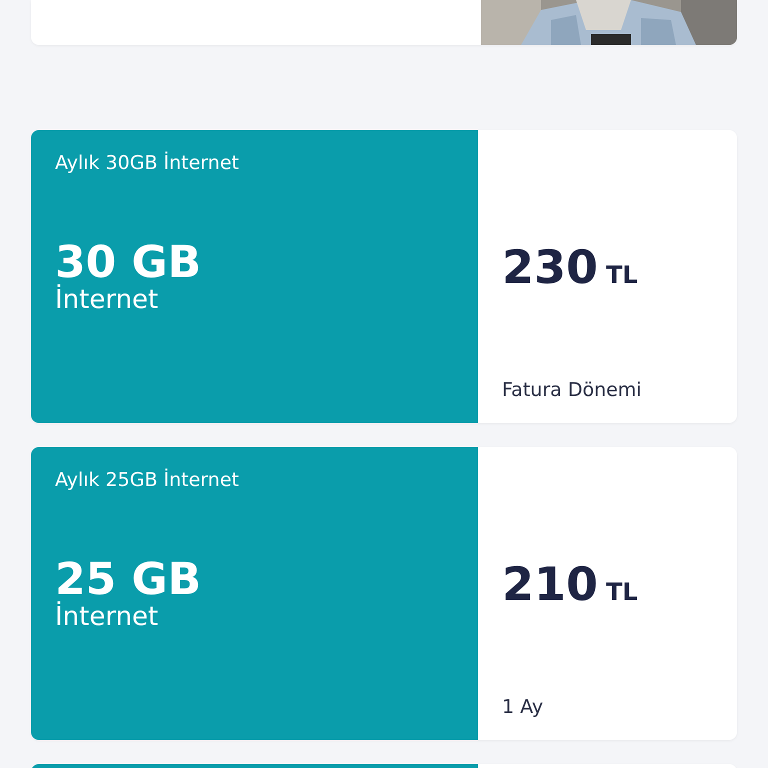 The width and height of the screenshot is (768, 768). Describe the element at coordinates (572, 390) in the screenshot. I see `period-label: Fatura Dönemi` at that location.